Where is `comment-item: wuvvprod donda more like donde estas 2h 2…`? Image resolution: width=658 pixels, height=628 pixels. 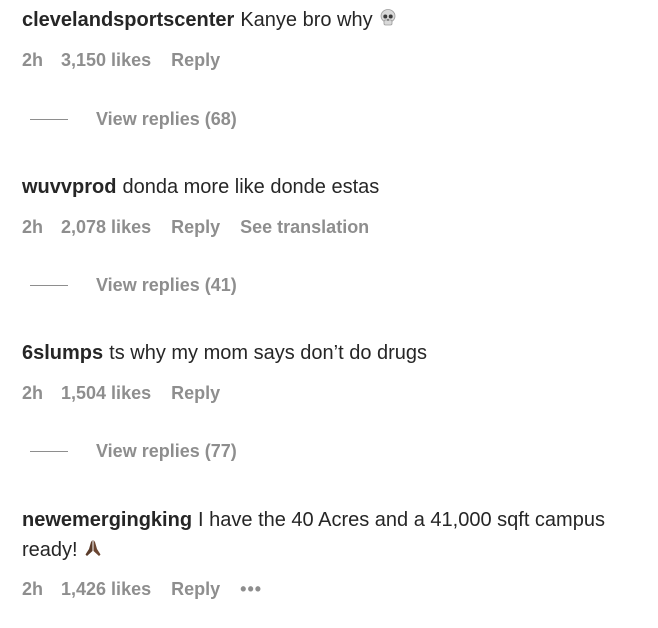 comment-item: wuvvprod donda more like donde estas 2h 2… is located at coordinates (333, 205).